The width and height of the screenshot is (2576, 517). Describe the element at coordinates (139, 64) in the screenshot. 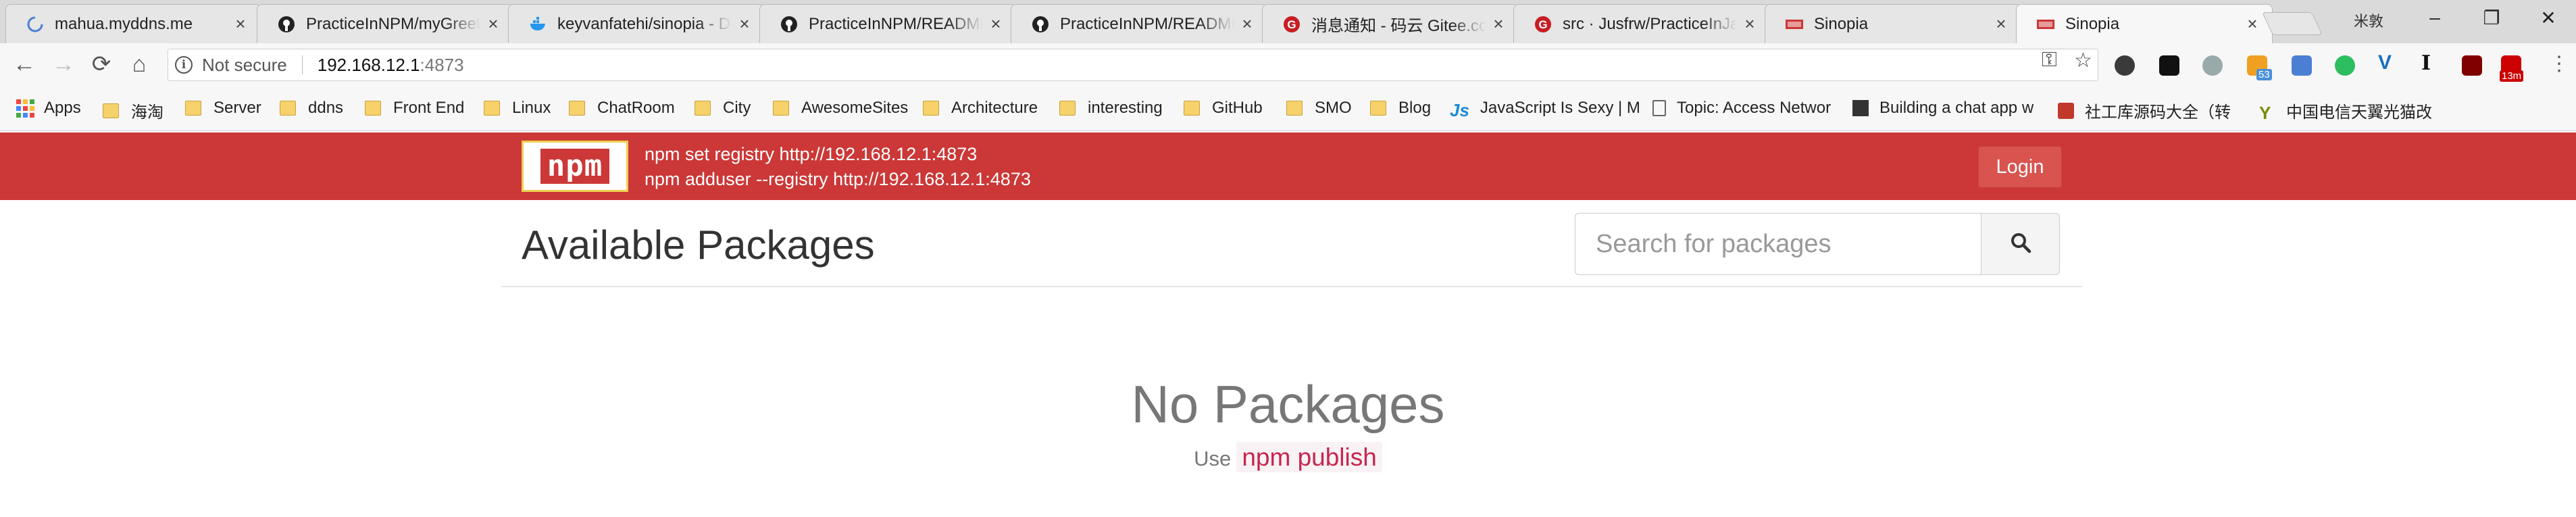

I see `home-icon: ⌂` at that location.